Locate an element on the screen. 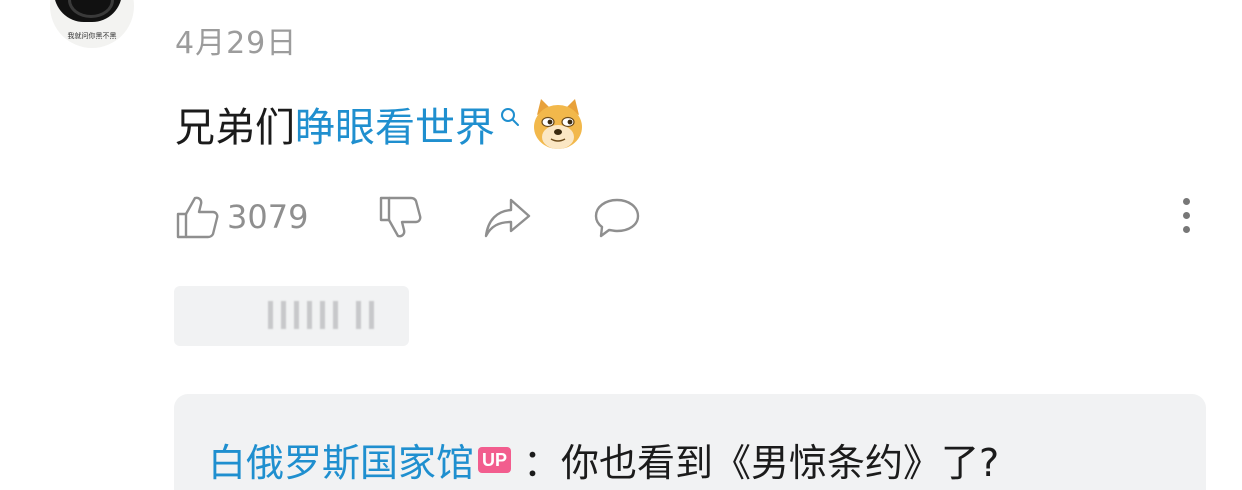 Image resolution: width=1242 pixels, height=490 pixels. more-vertical-icon is located at coordinates (1186, 218).